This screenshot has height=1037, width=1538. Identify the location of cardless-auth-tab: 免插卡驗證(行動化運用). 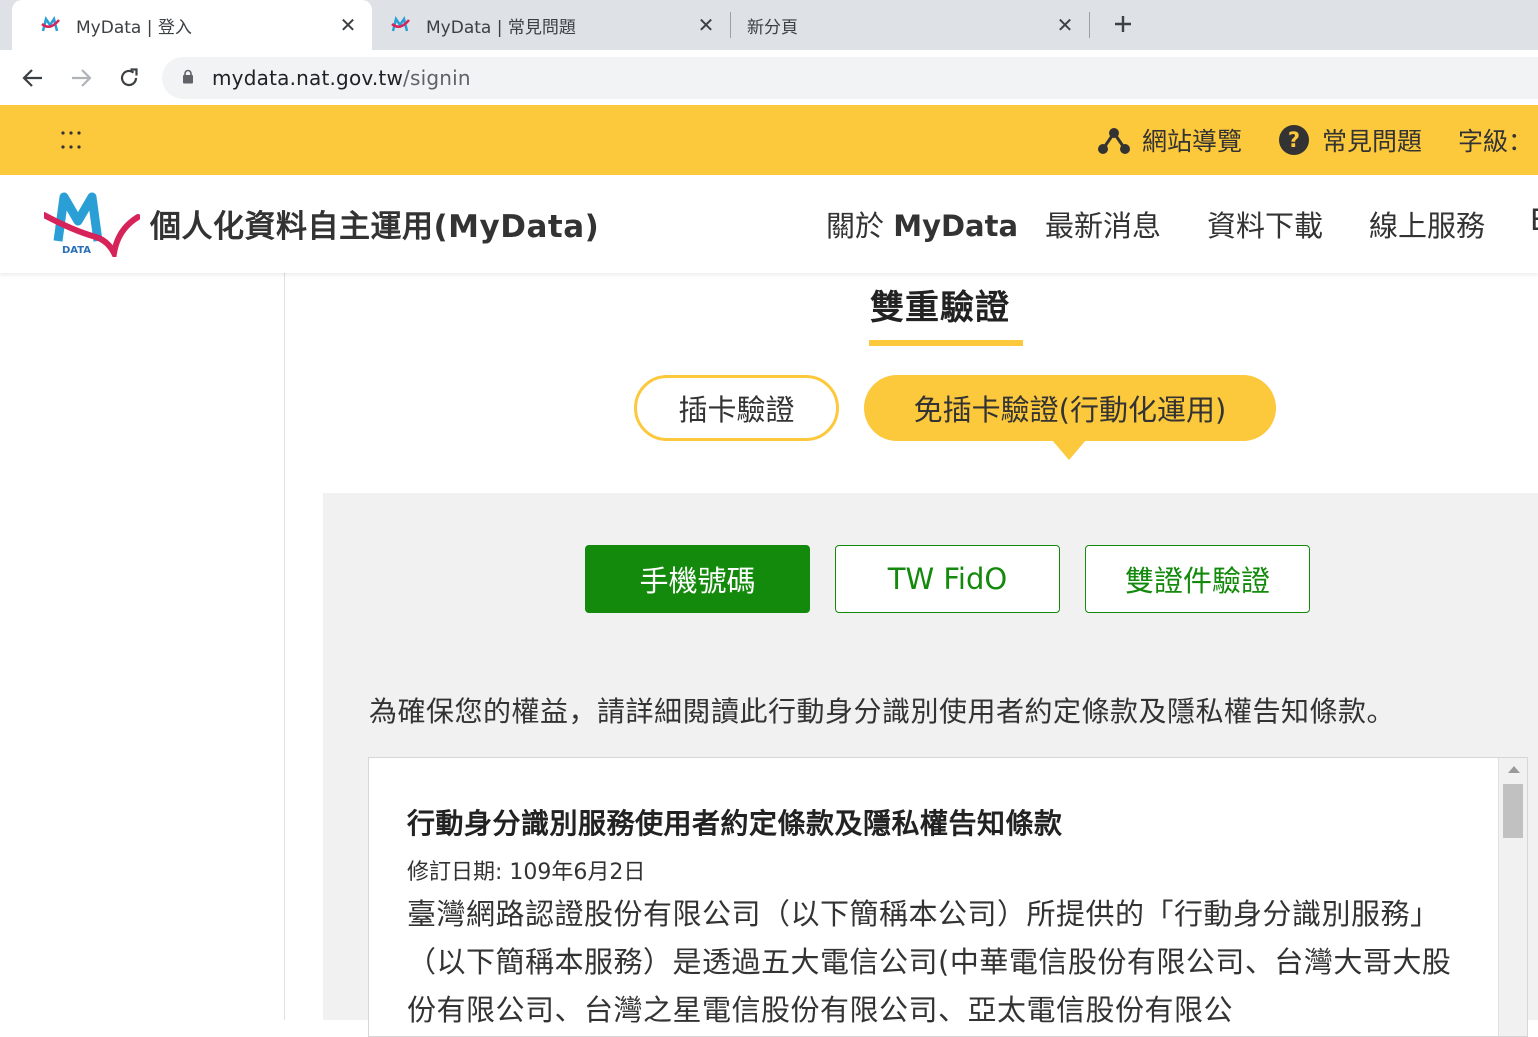
(1070, 408).